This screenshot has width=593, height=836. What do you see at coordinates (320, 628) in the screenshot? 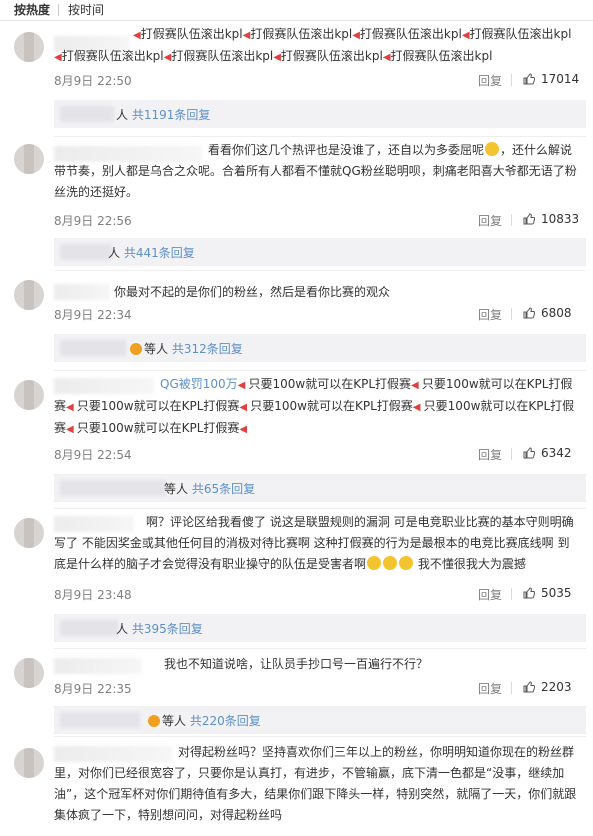
I see `sub-replies-bar: 人 共395条回复` at bounding box center [320, 628].